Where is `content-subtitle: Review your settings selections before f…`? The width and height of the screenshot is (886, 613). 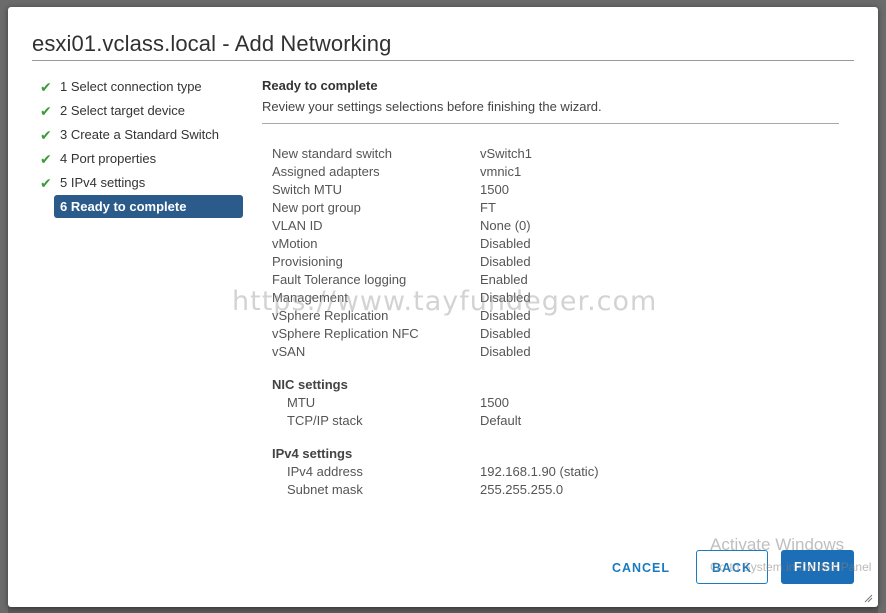
content-subtitle: Review your settings selections before f… is located at coordinates (432, 106).